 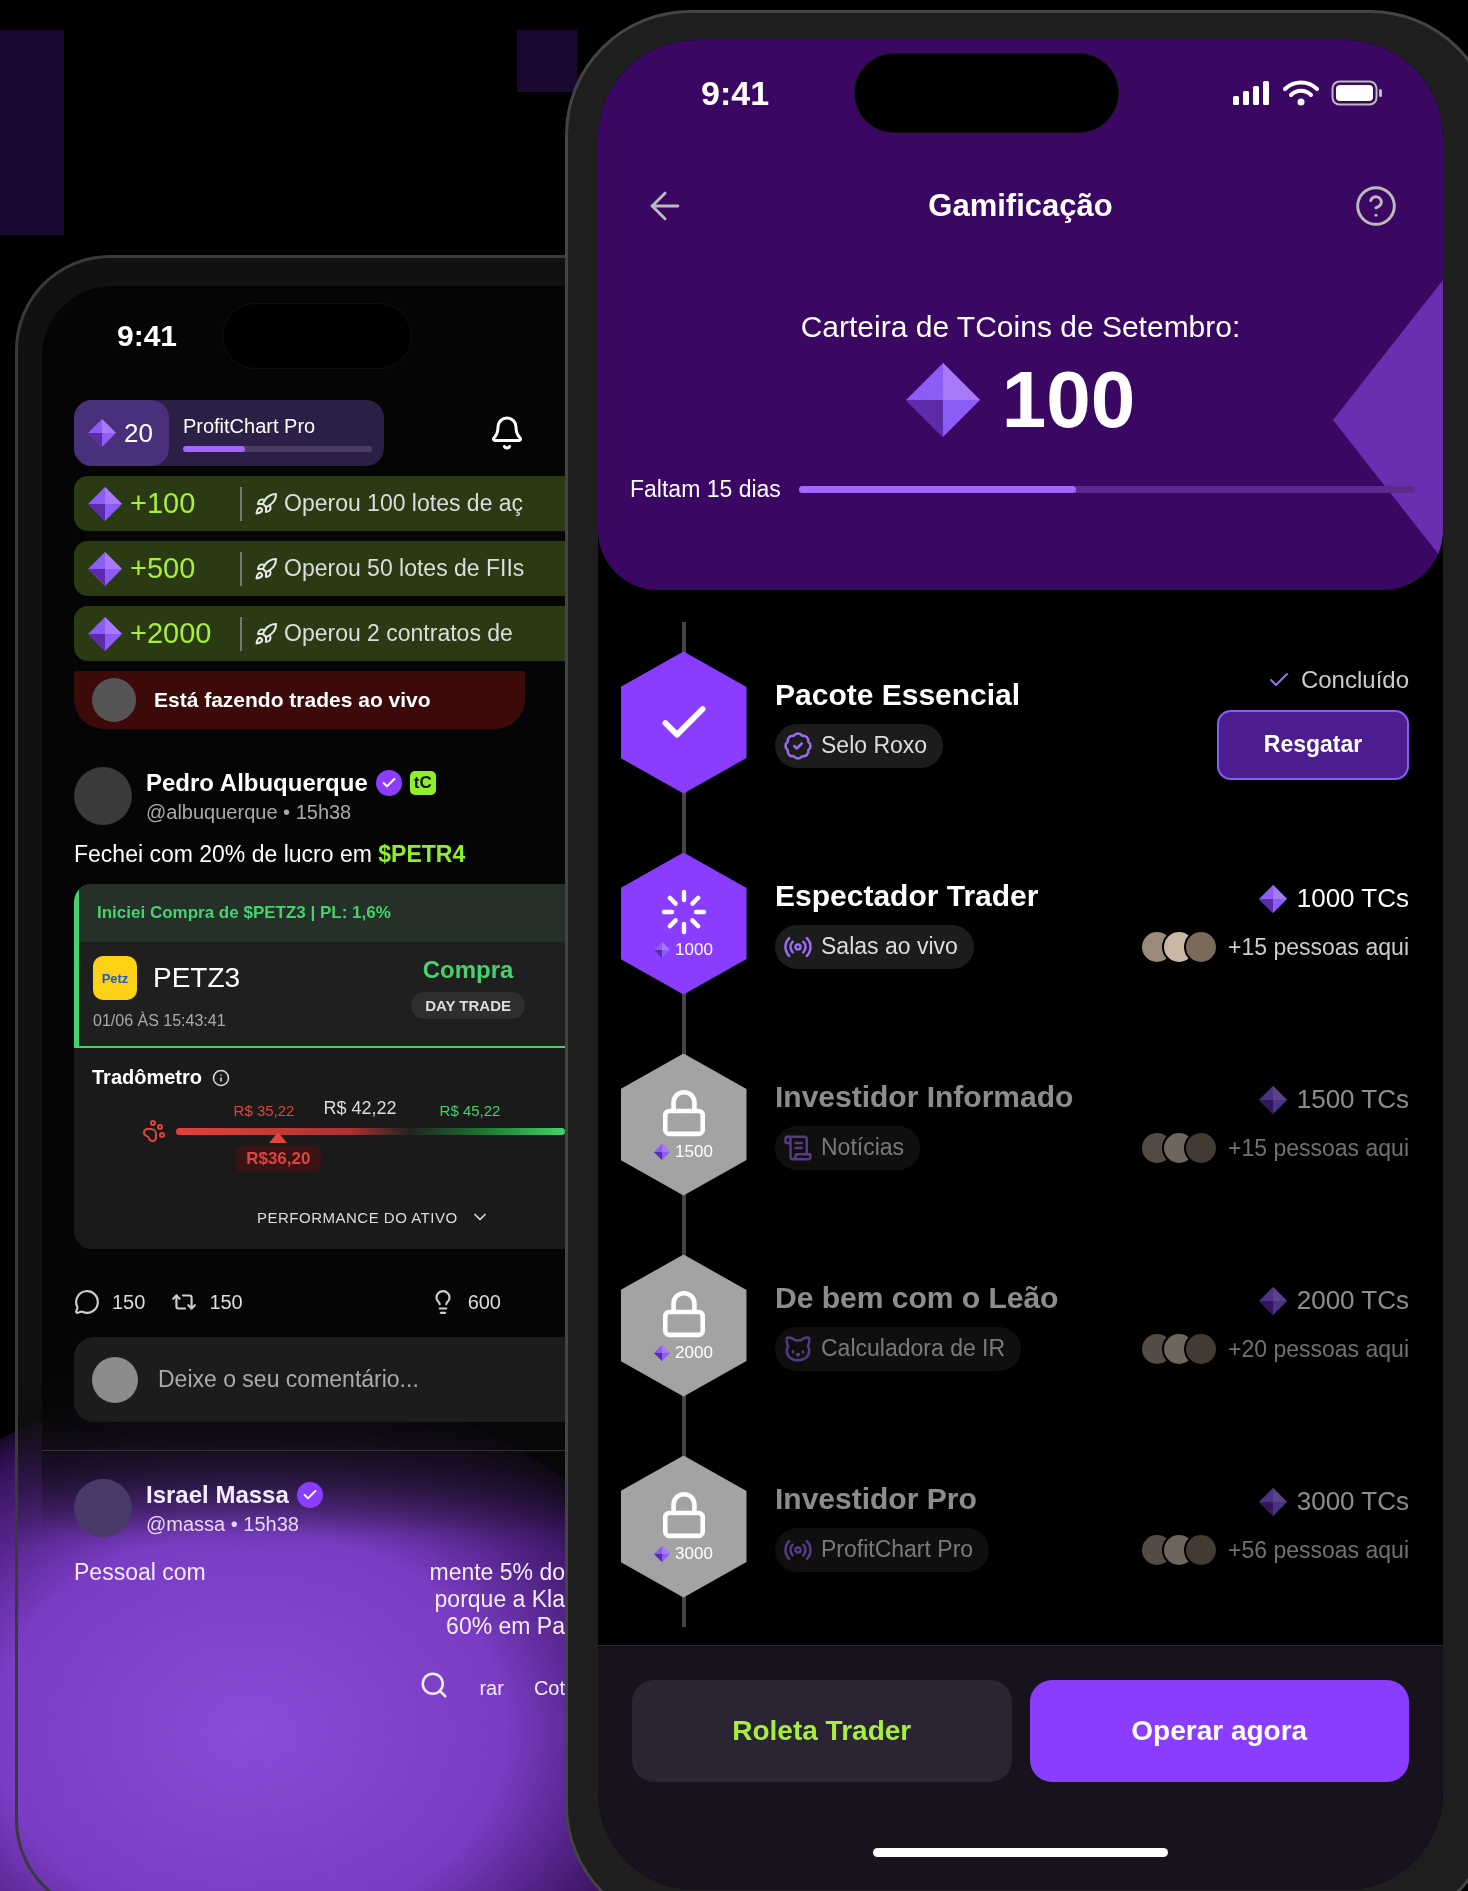 I want to click on coin-count: 20, so click(x=138, y=433).